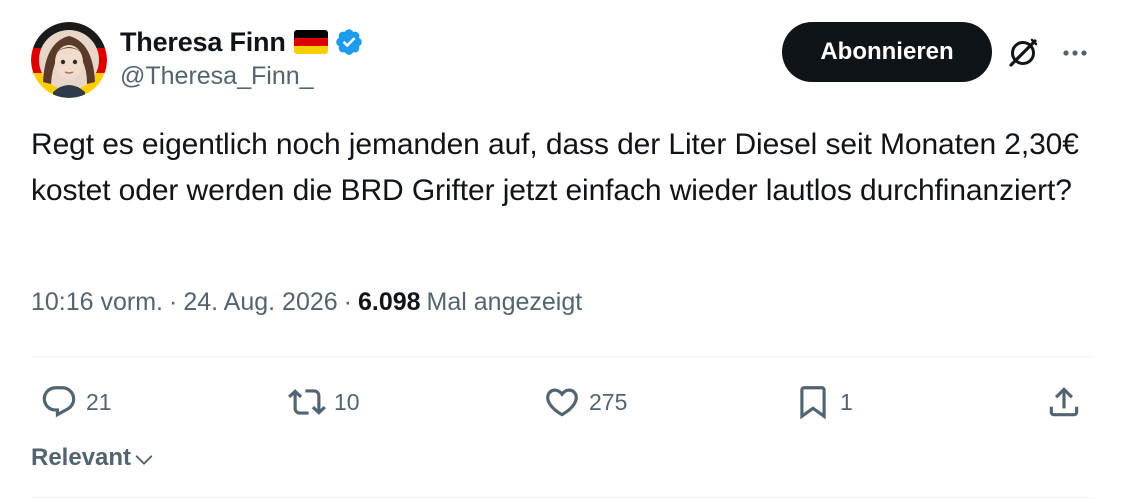 This screenshot has height=500, width=1123. I want to click on repost-count: 10, so click(347, 401).